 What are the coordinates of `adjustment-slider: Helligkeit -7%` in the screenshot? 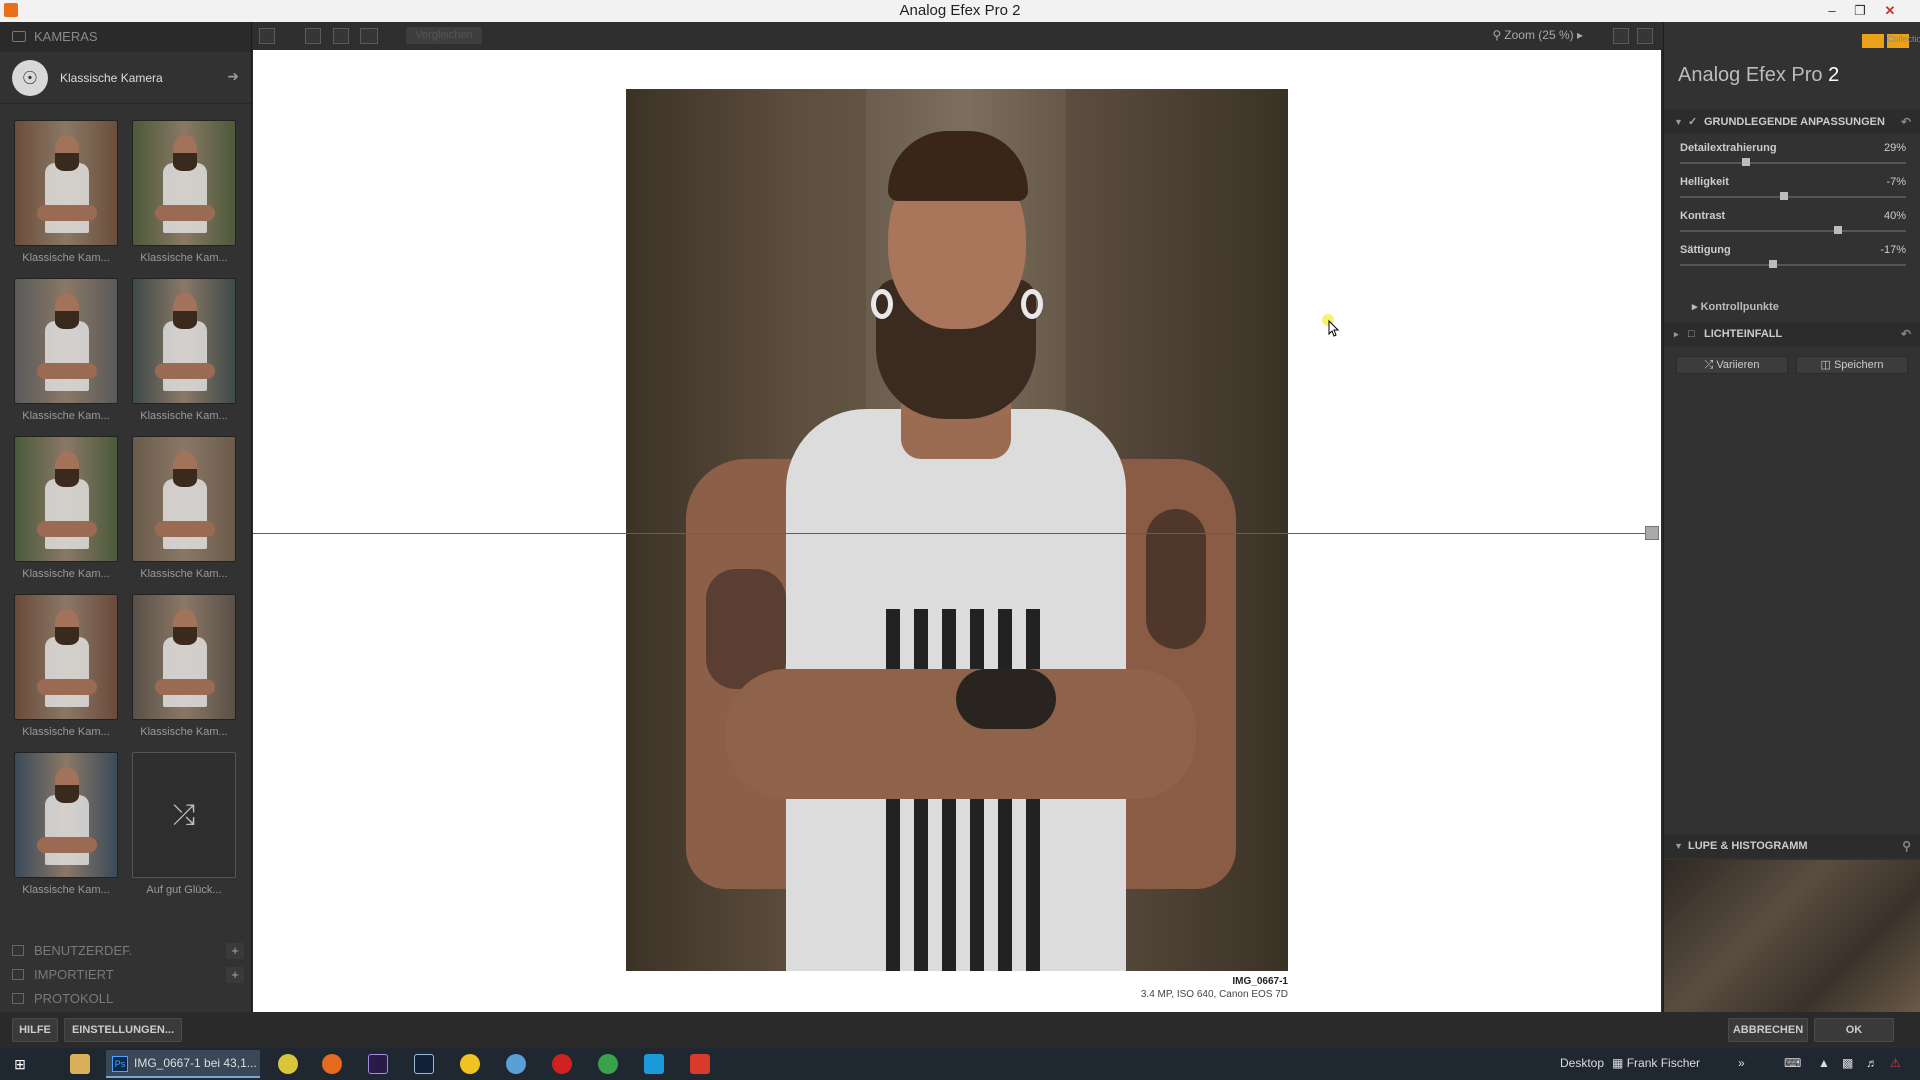 It's located at (1793, 191).